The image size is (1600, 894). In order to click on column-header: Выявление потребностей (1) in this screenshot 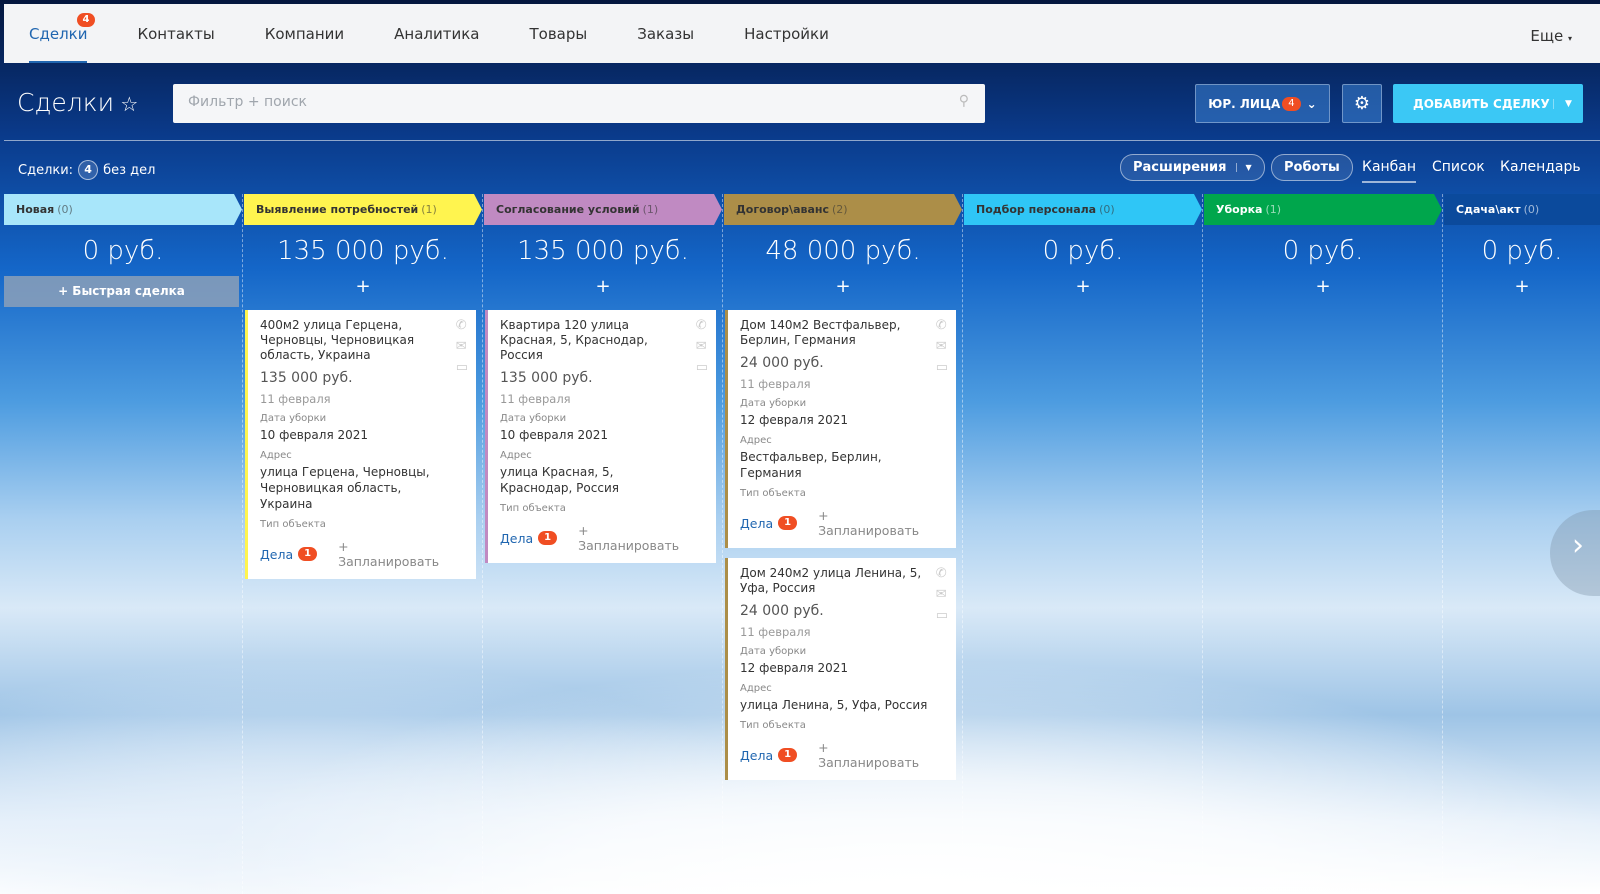, I will do `click(363, 209)`.